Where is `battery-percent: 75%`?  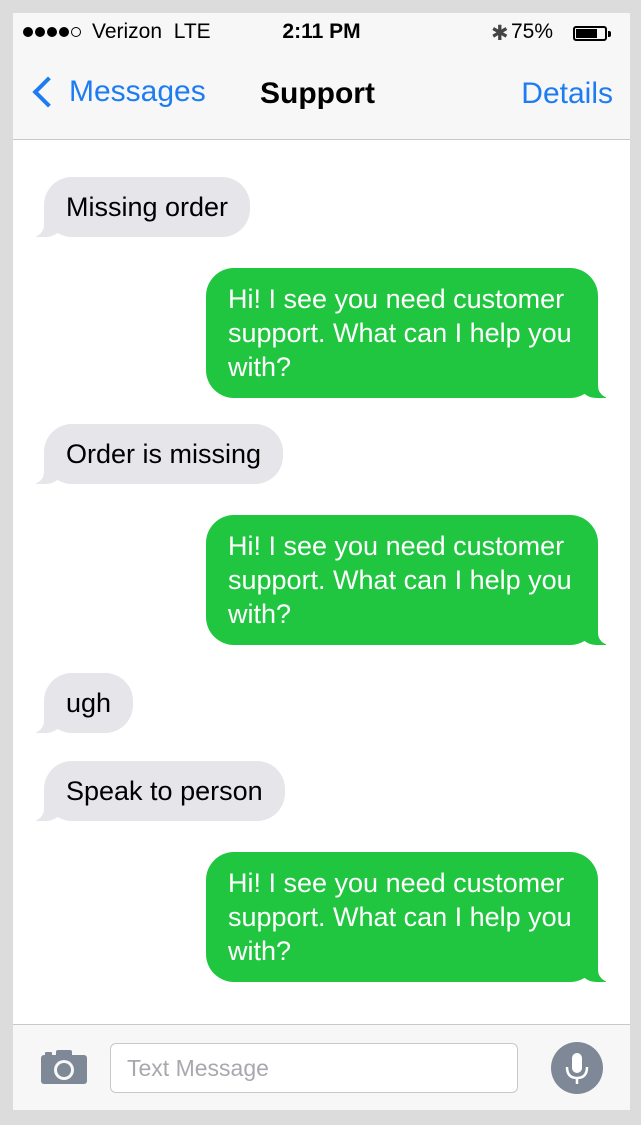 battery-percent: 75% is located at coordinates (532, 31).